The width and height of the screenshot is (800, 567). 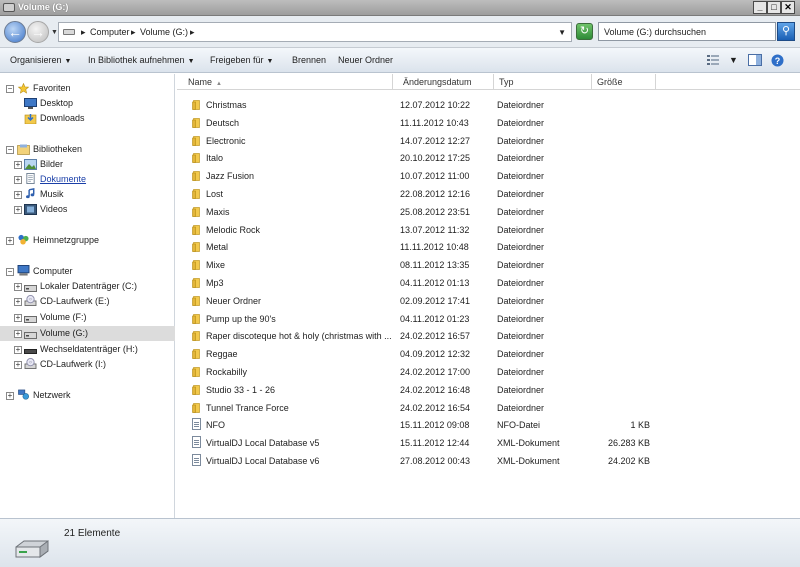 I want to click on file-modified: 02.09.2012 17:41, so click(x=435, y=300).